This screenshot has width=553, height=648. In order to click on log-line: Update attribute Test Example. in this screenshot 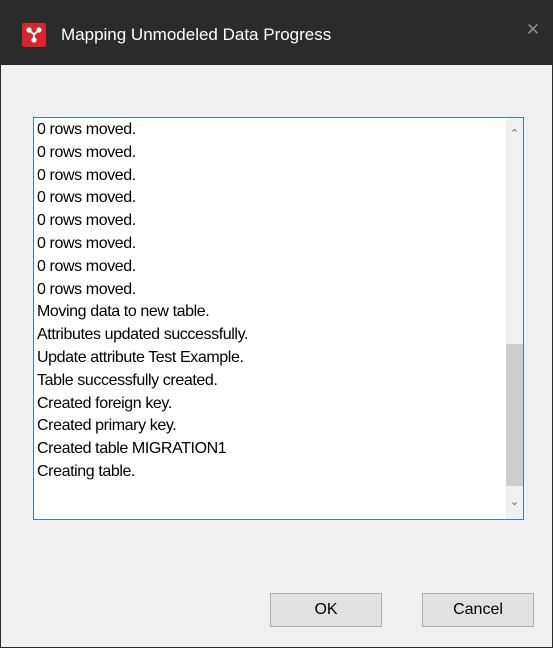, I will do `click(140, 357)`.